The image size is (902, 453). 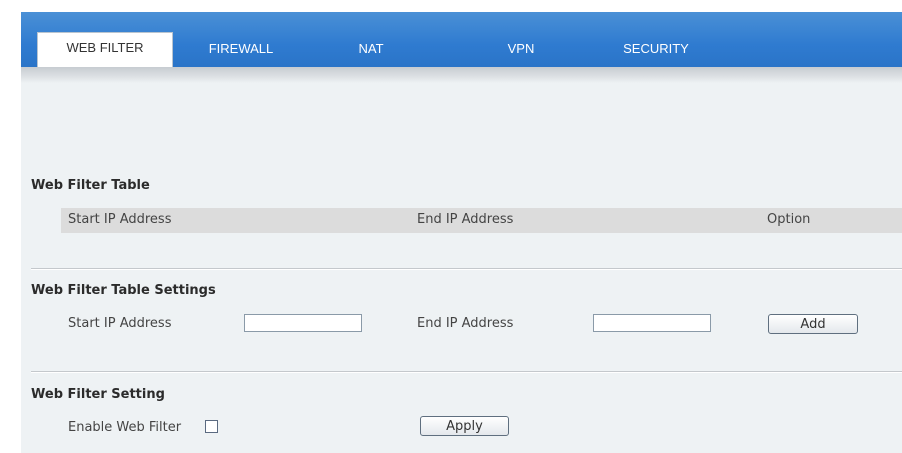 What do you see at coordinates (521, 49) in the screenshot?
I see `tab-vpn: VPN` at bounding box center [521, 49].